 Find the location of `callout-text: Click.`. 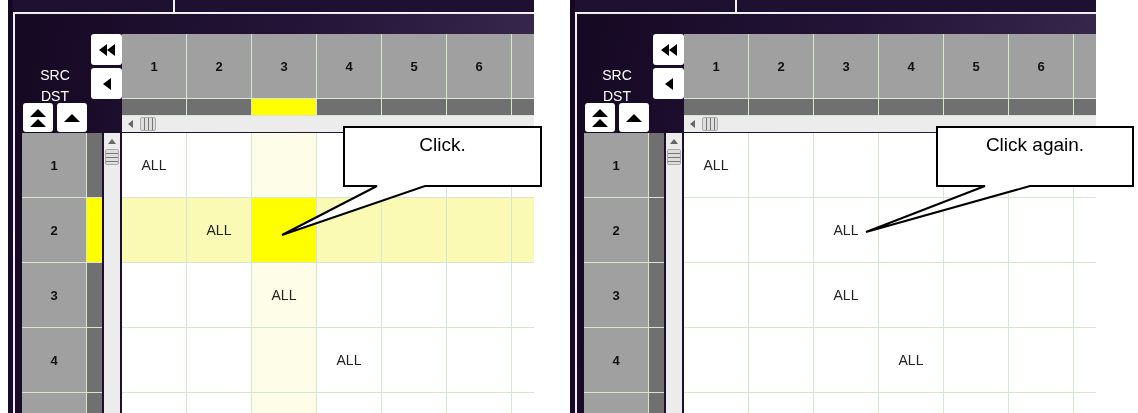

callout-text: Click. is located at coordinates (442, 145).